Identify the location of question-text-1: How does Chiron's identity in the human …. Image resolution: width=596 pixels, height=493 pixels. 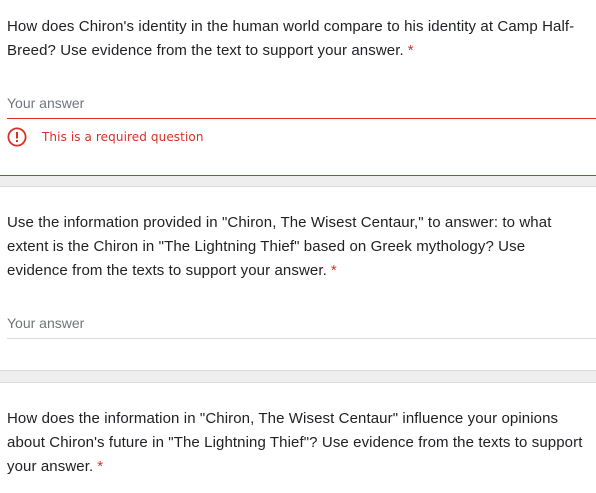
(291, 38).